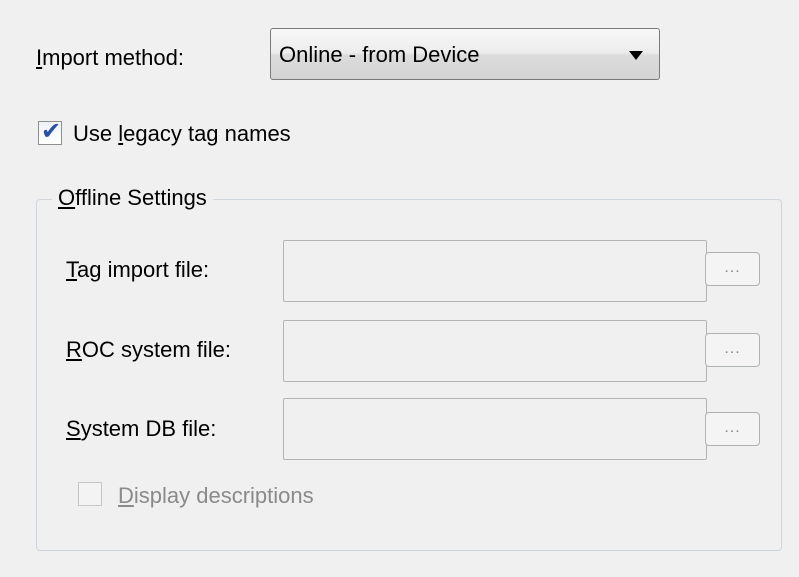  I want to click on legacy-tag-names-checkbox: ✔, so click(50, 131).